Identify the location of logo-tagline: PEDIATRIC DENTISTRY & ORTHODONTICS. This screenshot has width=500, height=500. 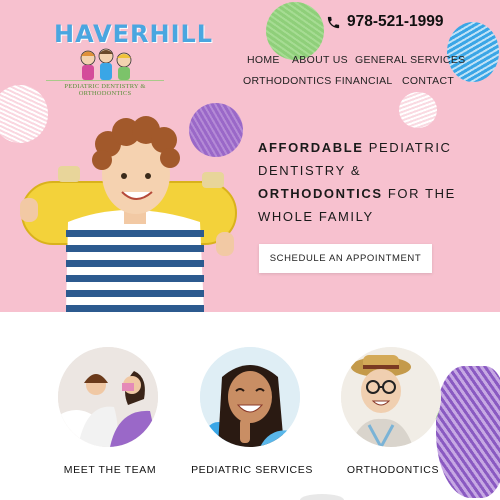
(105, 88).